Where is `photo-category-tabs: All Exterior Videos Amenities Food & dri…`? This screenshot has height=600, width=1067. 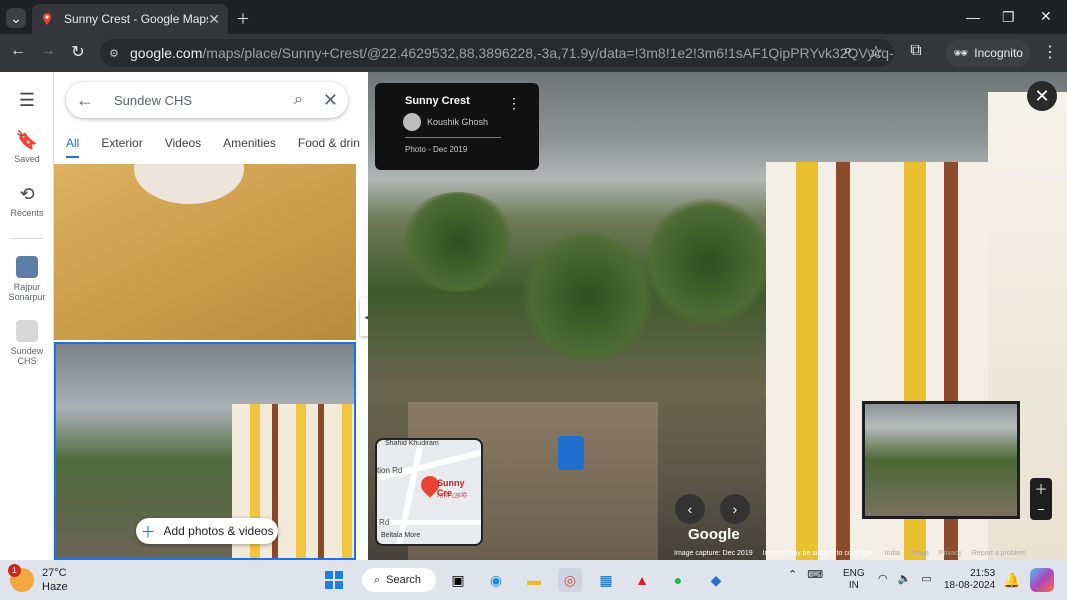
photo-category-tabs: All Exterior Videos Amenities Food & dri… is located at coordinates (213, 147).